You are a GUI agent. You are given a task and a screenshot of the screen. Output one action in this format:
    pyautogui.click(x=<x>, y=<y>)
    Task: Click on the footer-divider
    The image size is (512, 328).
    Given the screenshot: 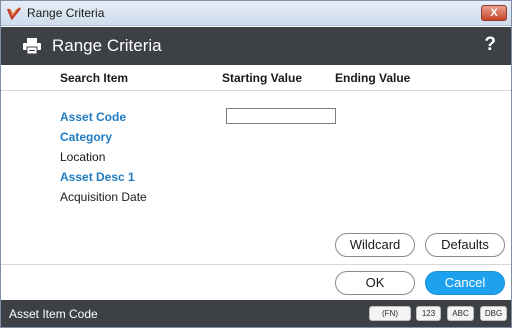 What is the action you would take?
    pyautogui.click(x=256, y=264)
    